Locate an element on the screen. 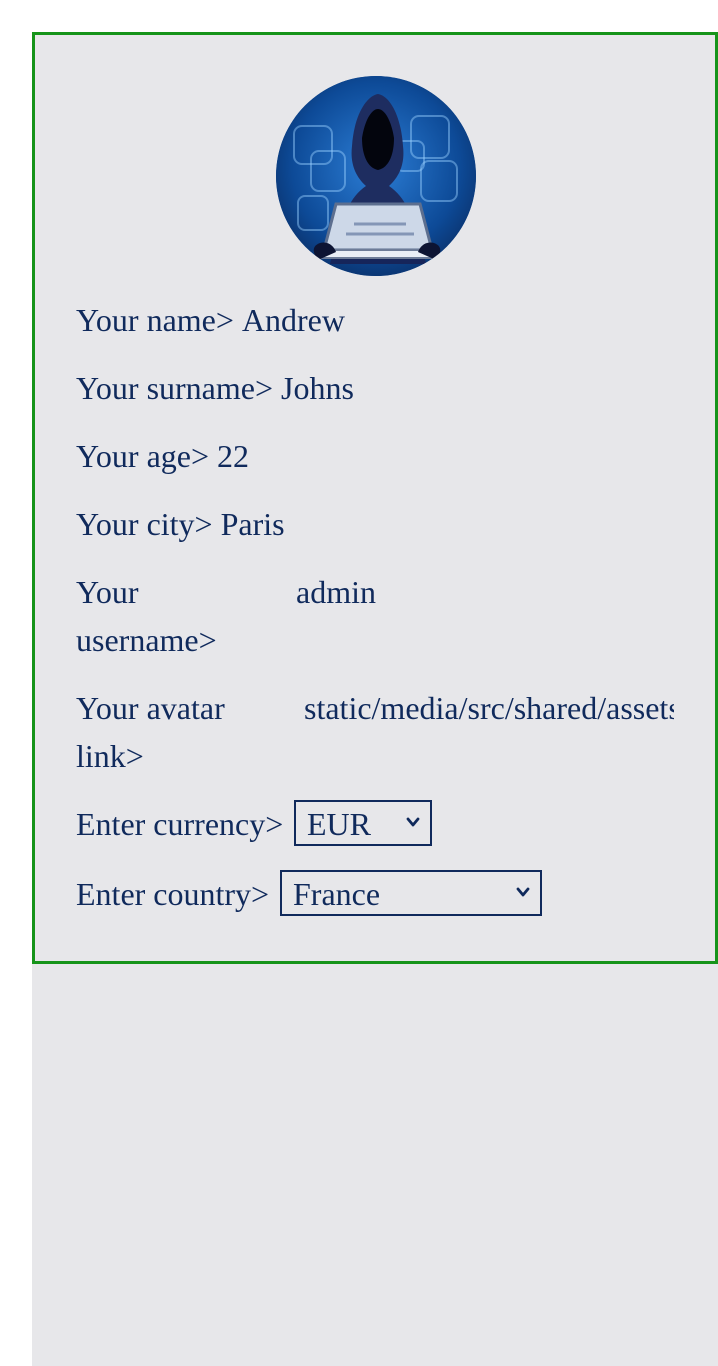  avatar-link-value: static/media/src/shared/assets is located at coordinates (489, 708).